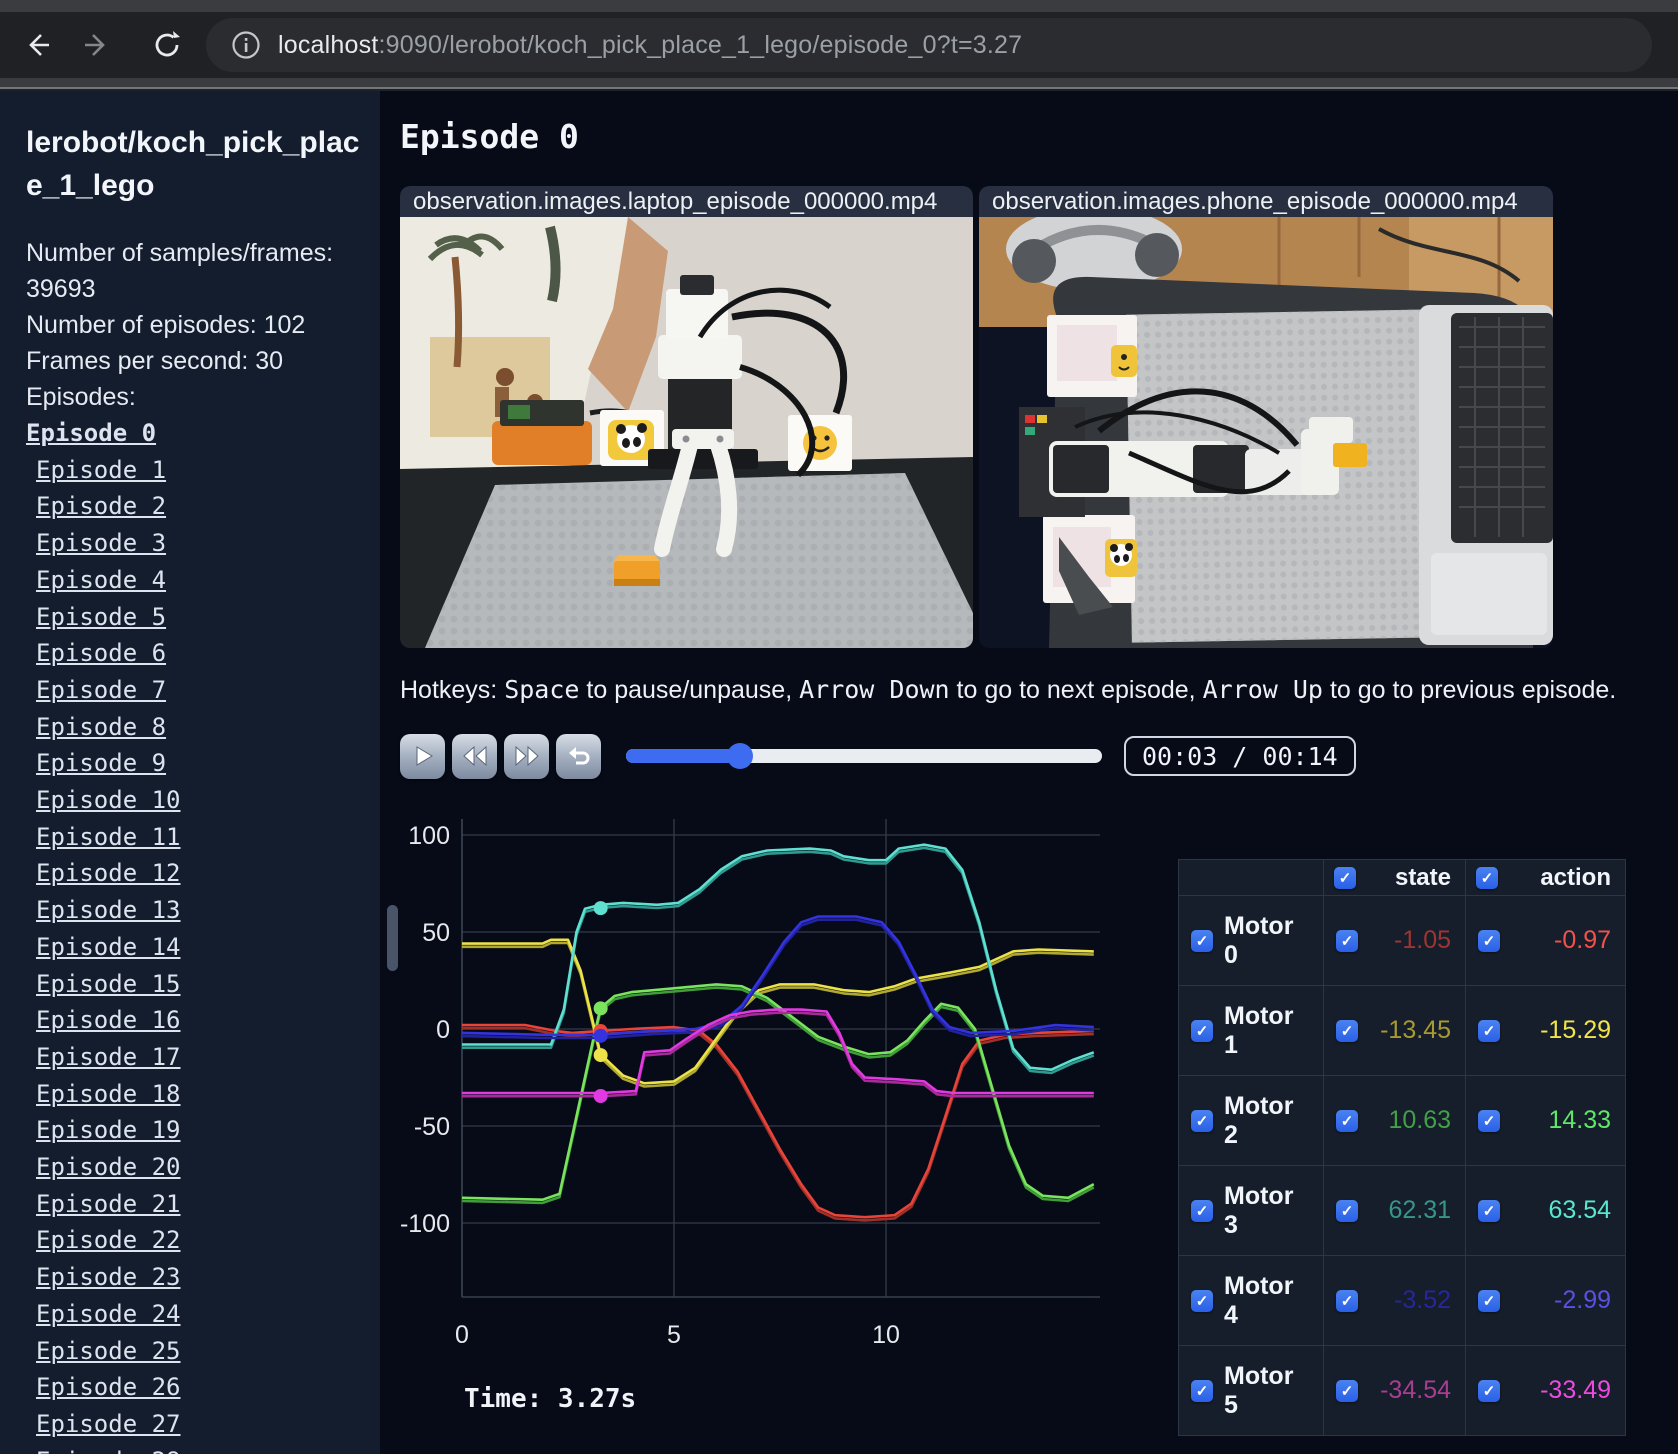 The width and height of the screenshot is (1678, 1454). I want to click on episode-link-episode-1: Episode 1, so click(101, 470).